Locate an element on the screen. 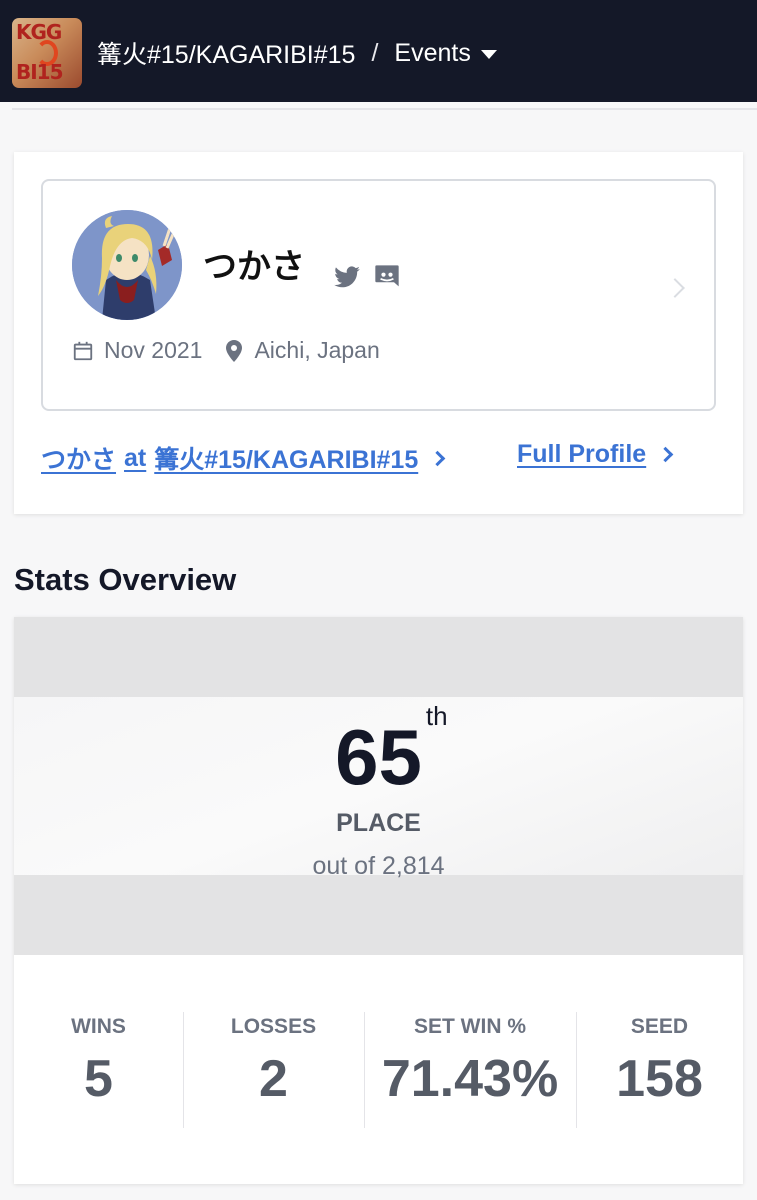 The image size is (757, 1200). stat-label: SET WIN % is located at coordinates (469, 1026).